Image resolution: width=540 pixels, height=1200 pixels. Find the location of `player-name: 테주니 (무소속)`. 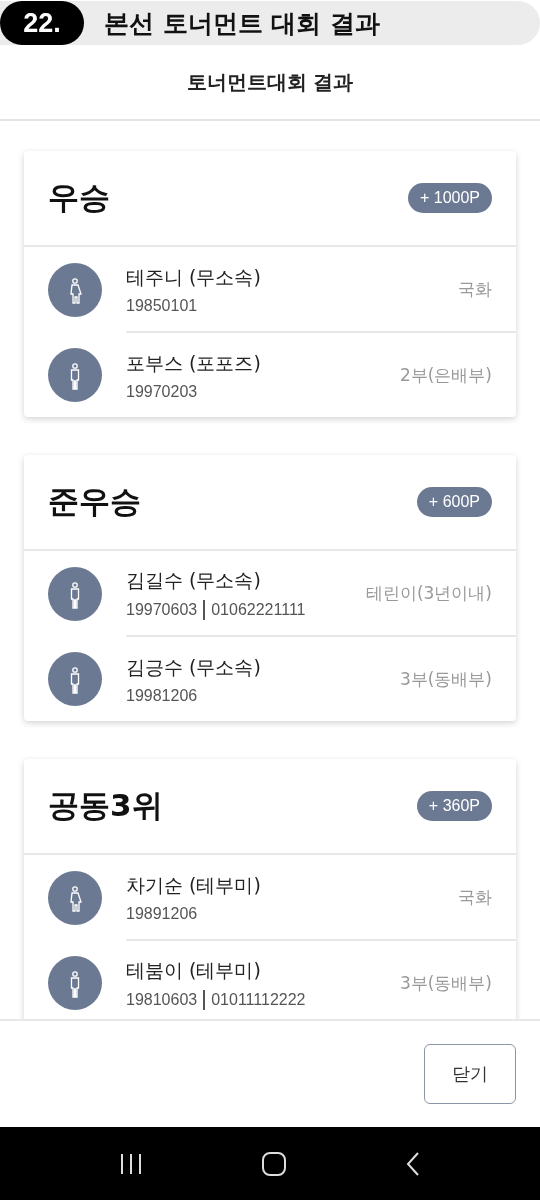

player-name: 테주니 (무소속) is located at coordinates (193, 277).